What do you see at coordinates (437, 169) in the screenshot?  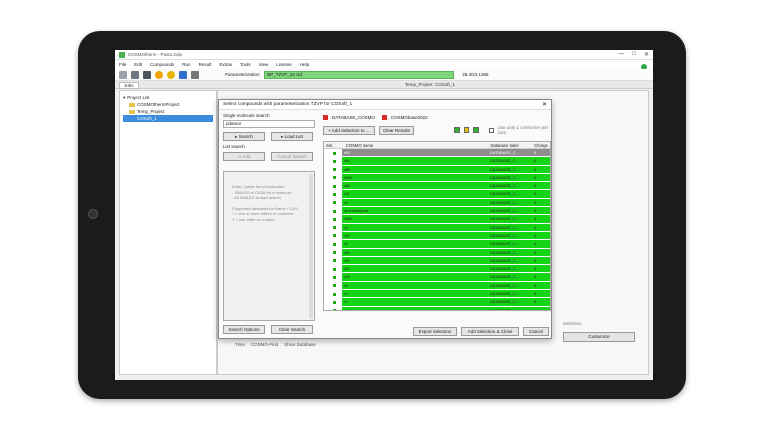 I see `table-row: r85 DATABASE_C... 0` at bounding box center [437, 169].